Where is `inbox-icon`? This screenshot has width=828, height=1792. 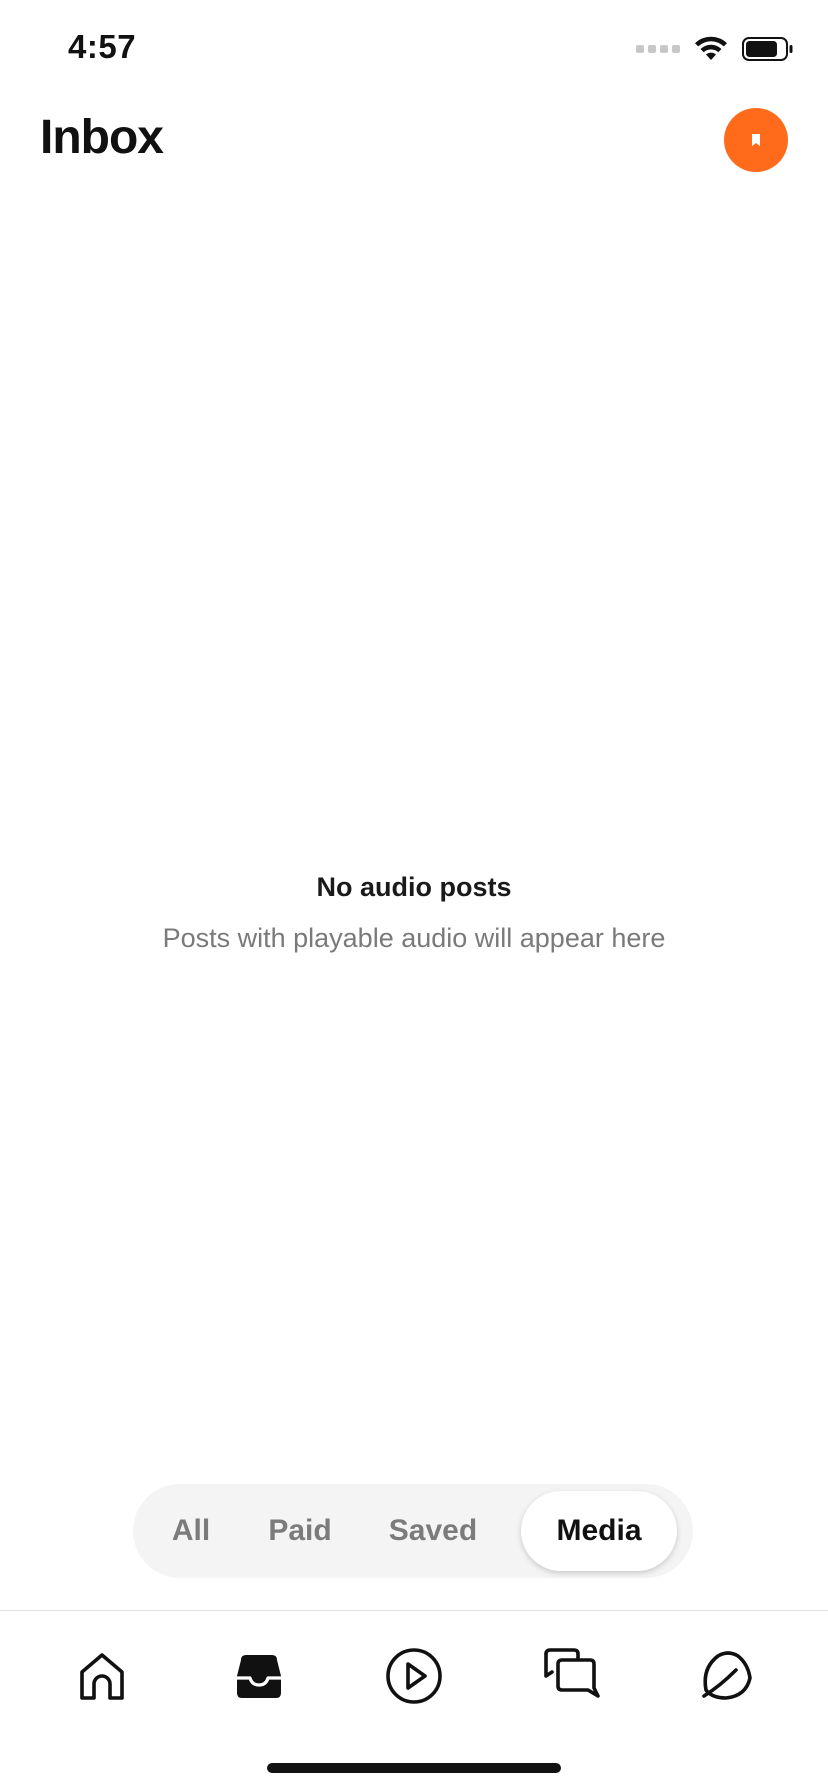
inbox-icon is located at coordinates (259, 1676).